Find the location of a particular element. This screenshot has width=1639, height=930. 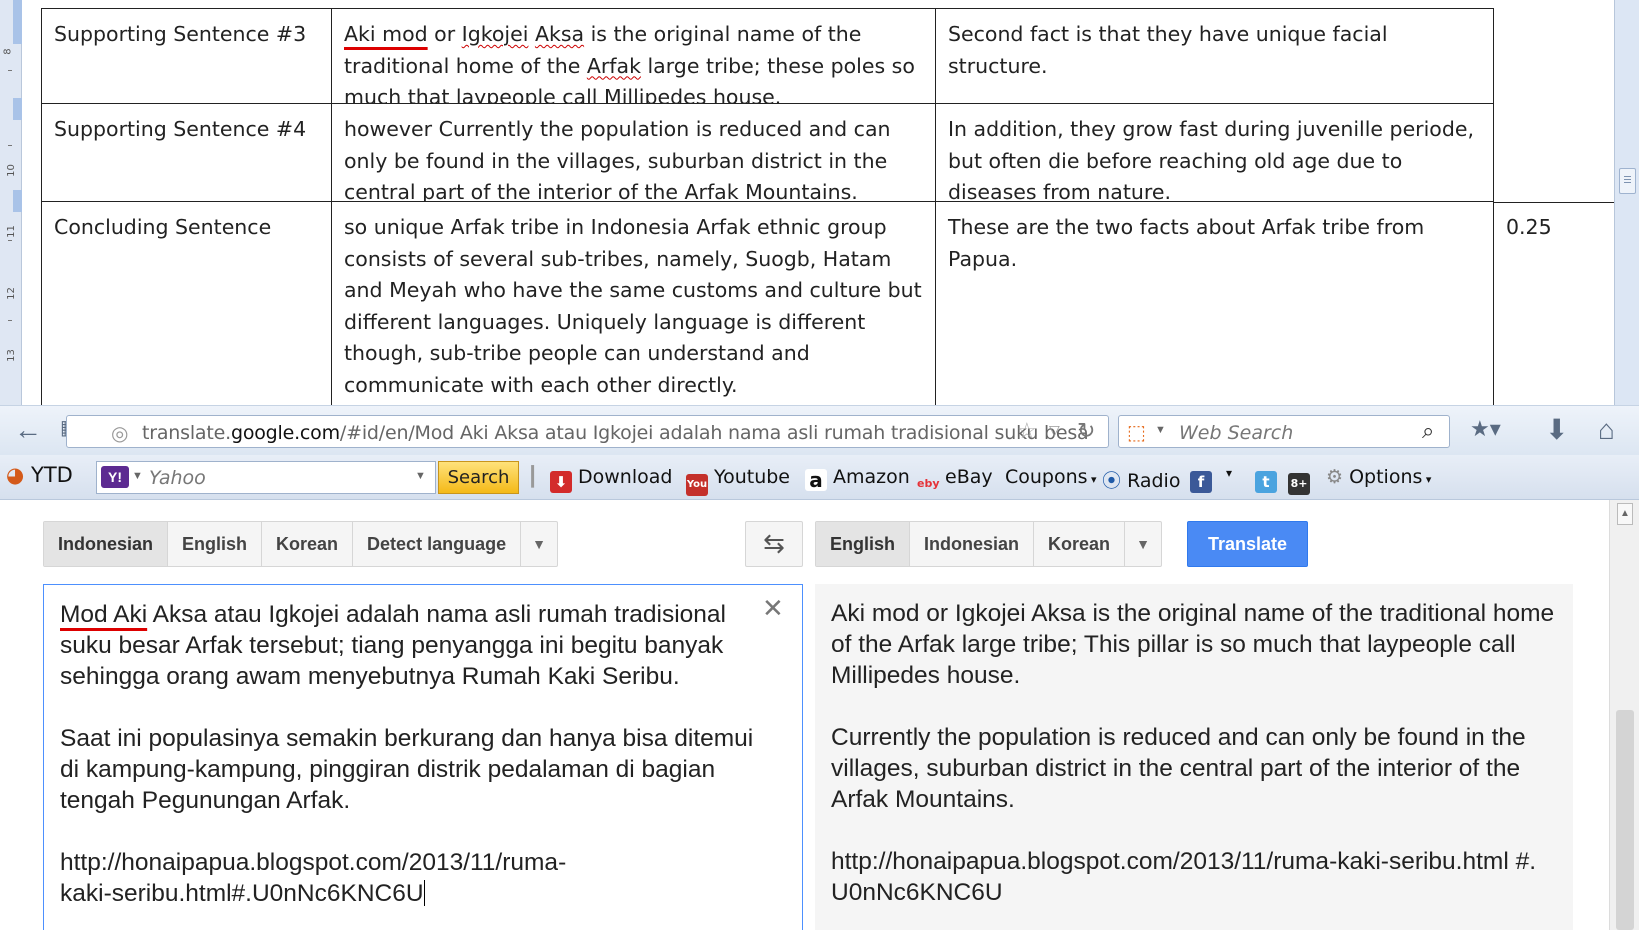

download-link: ⬇ Download is located at coordinates (611, 479).